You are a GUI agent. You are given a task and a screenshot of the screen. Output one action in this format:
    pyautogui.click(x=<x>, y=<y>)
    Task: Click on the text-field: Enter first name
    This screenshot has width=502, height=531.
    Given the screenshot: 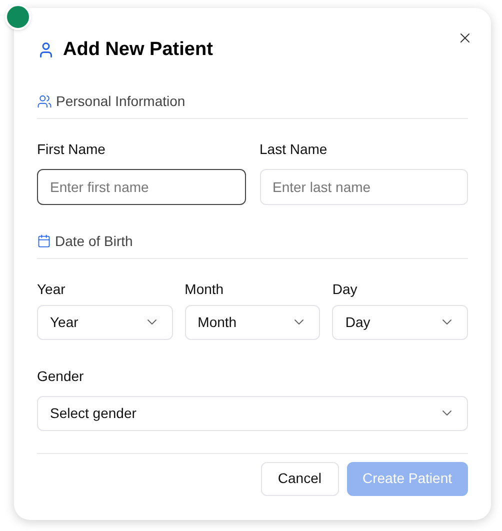 What is the action you would take?
    pyautogui.click(x=141, y=186)
    